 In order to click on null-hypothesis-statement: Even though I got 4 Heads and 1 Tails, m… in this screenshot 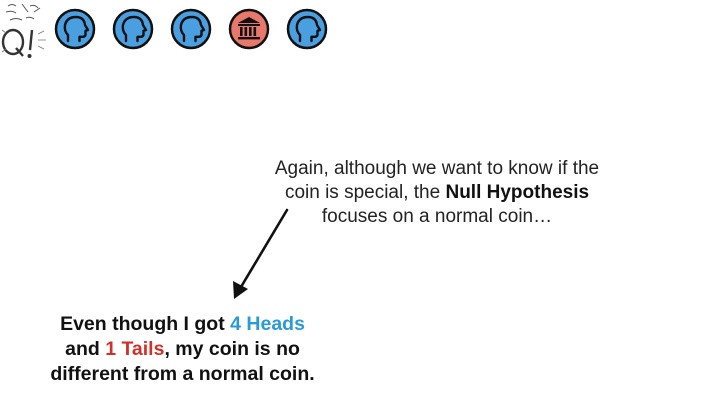, I will do `click(182, 349)`.